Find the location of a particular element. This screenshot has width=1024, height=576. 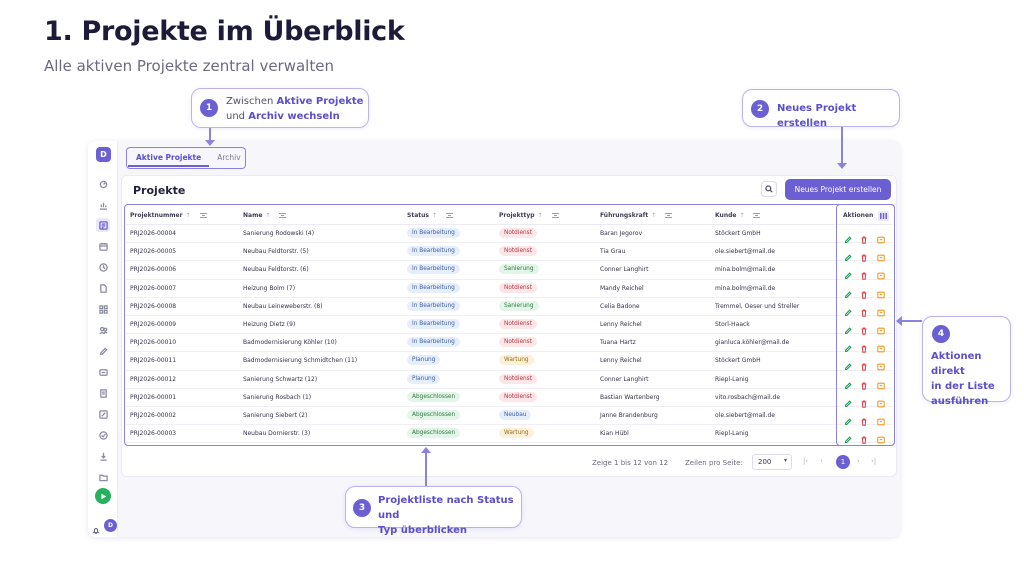

callout-4-number: 4 is located at coordinates (941, 334).